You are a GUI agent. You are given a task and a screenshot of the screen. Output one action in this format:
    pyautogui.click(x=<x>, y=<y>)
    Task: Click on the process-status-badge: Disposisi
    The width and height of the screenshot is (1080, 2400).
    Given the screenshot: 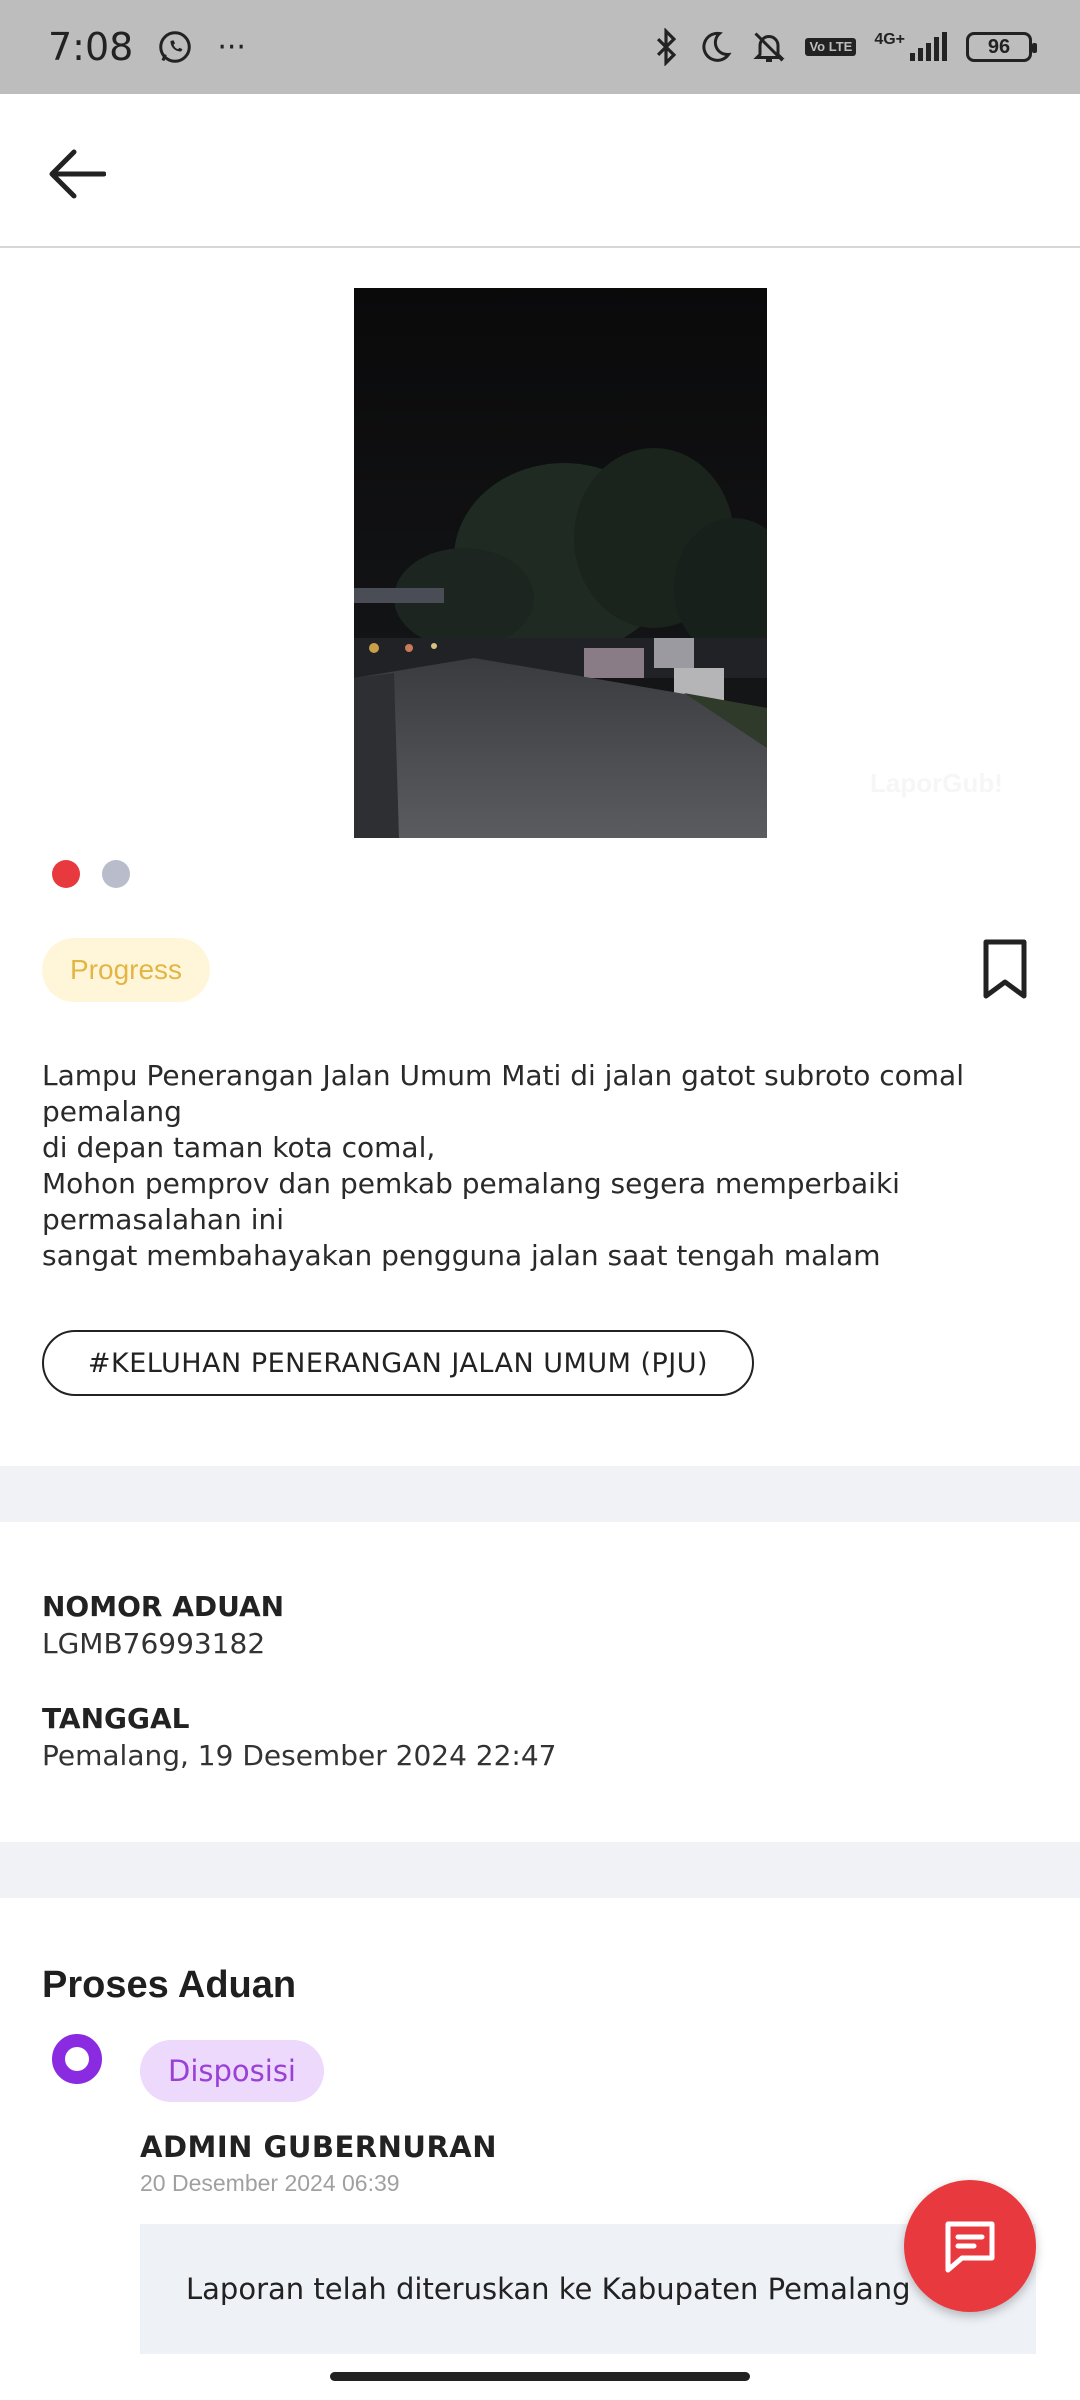 What is the action you would take?
    pyautogui.click(x=232, y=2071)
    